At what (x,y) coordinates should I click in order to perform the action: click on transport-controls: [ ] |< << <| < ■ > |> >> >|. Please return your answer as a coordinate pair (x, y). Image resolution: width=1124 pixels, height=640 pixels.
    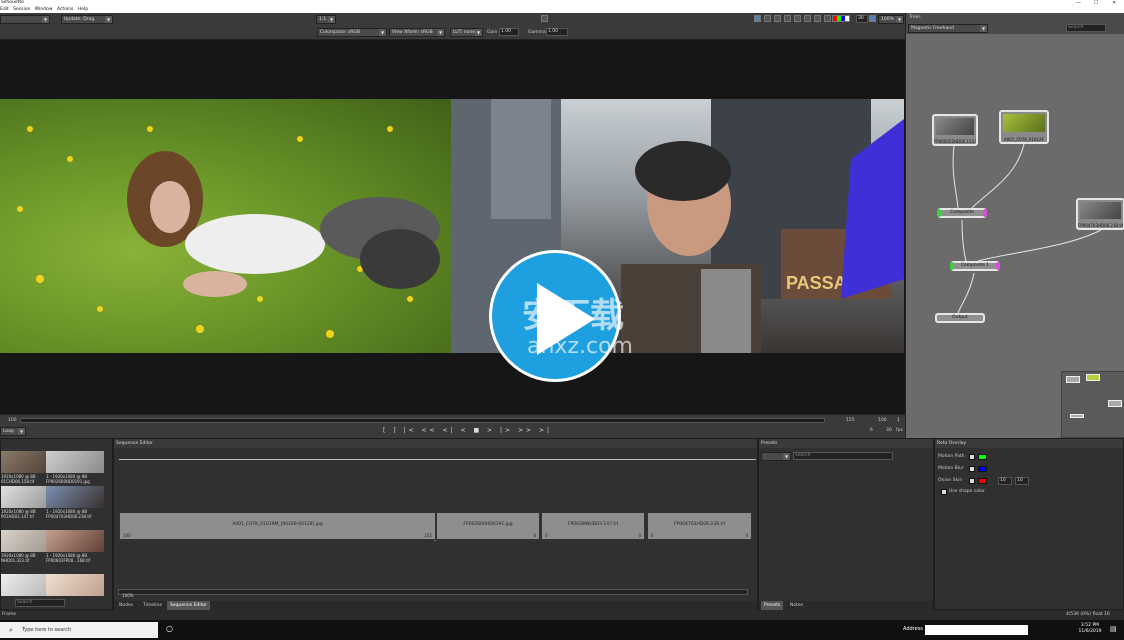
    Looking at the image, I should click on (467, 430).